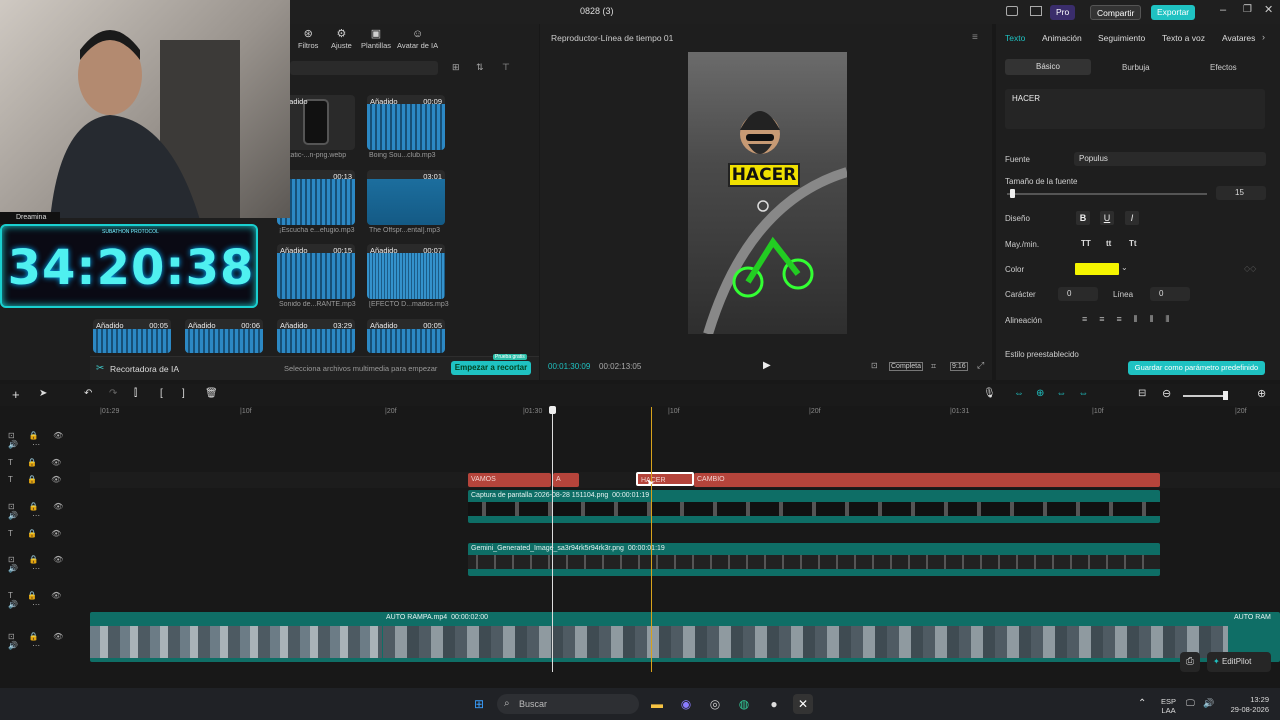 The width and height of the screenshot is (1280, 720). What do you see at coordinates (686, 704) in the screenshot?
I see `discord-icon: ◉` at bounding box center [686, 704].